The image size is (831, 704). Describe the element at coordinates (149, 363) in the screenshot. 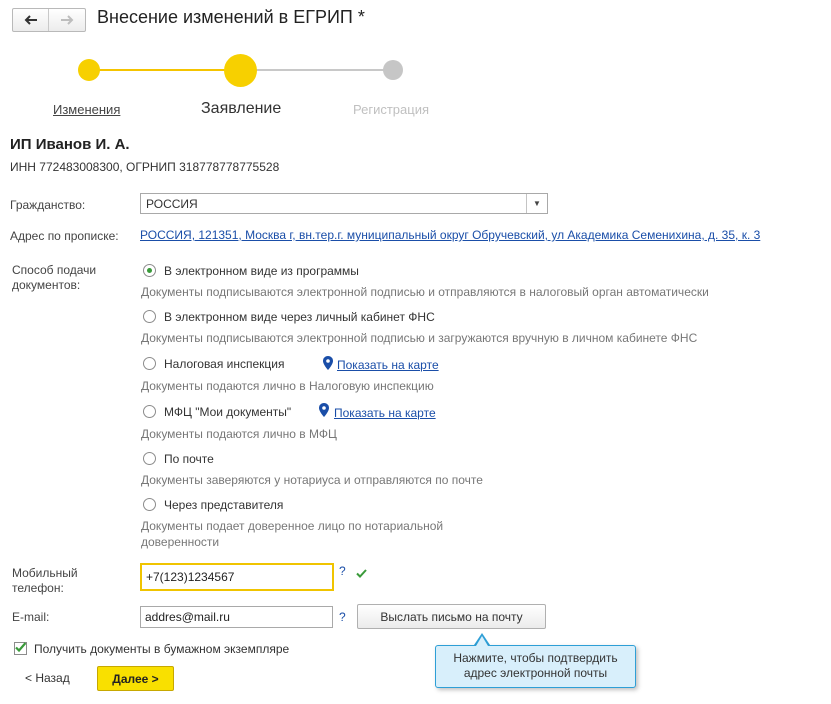

I see `radio-tax-office` at that location.